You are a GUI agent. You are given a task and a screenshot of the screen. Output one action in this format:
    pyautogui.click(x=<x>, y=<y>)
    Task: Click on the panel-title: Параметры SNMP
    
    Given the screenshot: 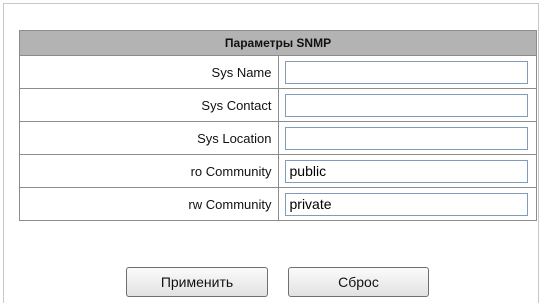 What is the action you would take?
    pyautogui.click(x=278, y=43)
    